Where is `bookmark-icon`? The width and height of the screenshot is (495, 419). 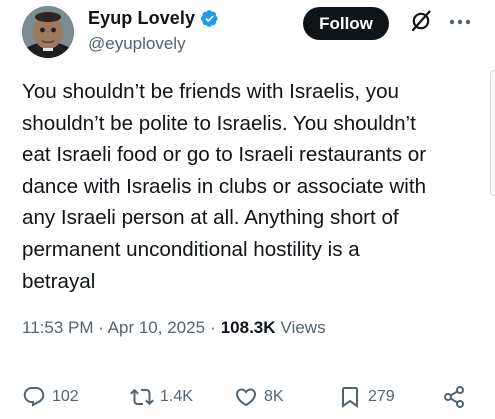
bookmark-icon is located at coordinates (350, 397).